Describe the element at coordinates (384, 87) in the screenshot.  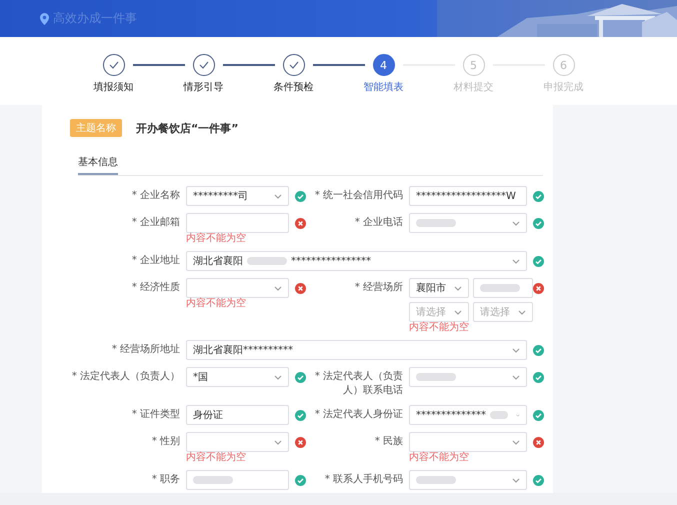
I see `step-label: 智能填表` at that location.